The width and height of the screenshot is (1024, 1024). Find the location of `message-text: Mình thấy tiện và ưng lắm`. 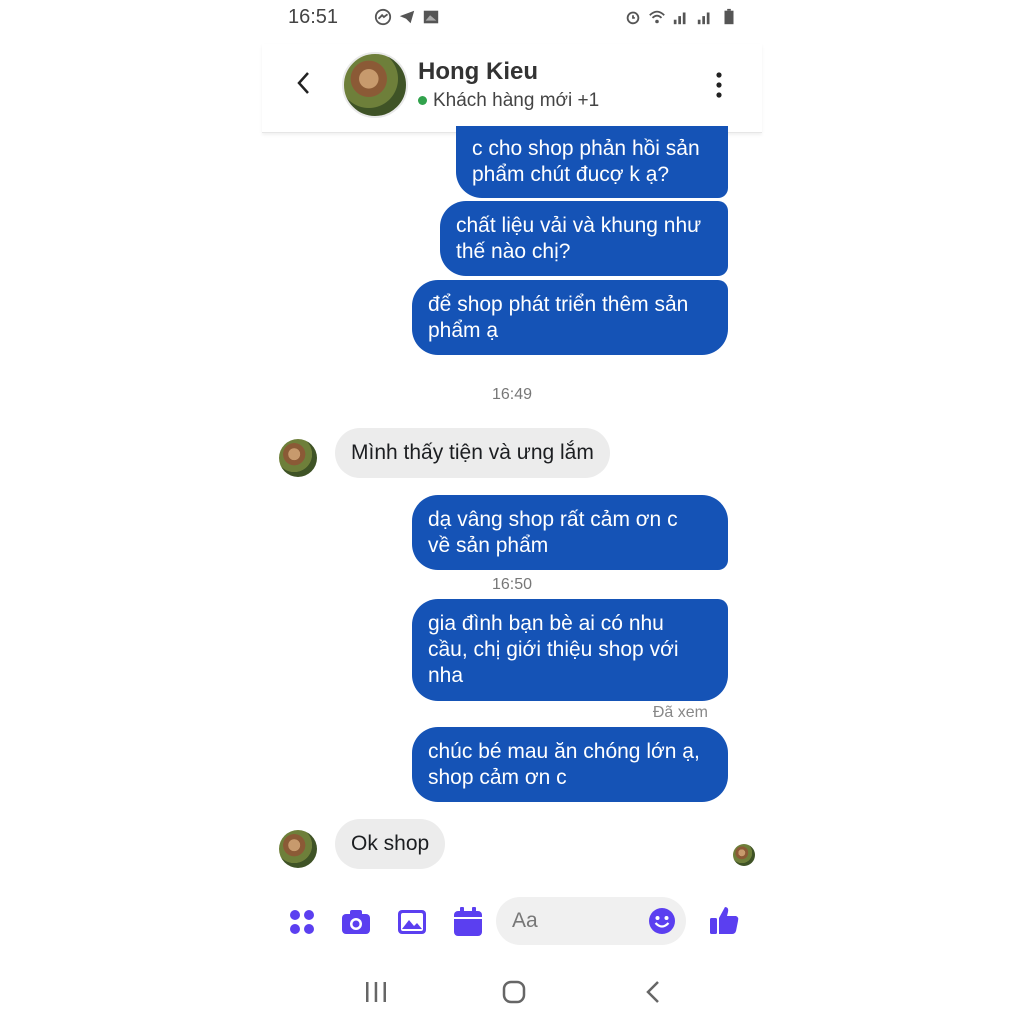

message-text: Mình thấy tiện và ưng lắm is located at coordinates (472, 452).